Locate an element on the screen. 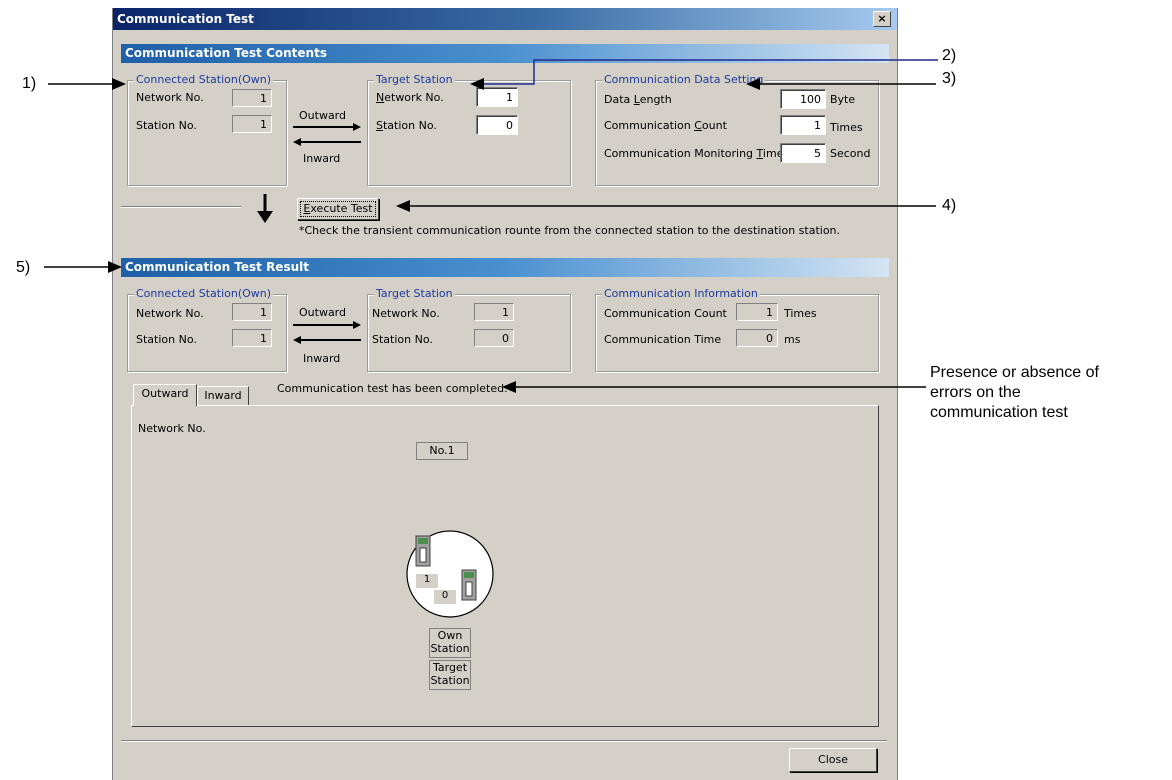 This screenshot has height=780, width=1172. tab-outward: Outward is located at coordinates (165, 395).